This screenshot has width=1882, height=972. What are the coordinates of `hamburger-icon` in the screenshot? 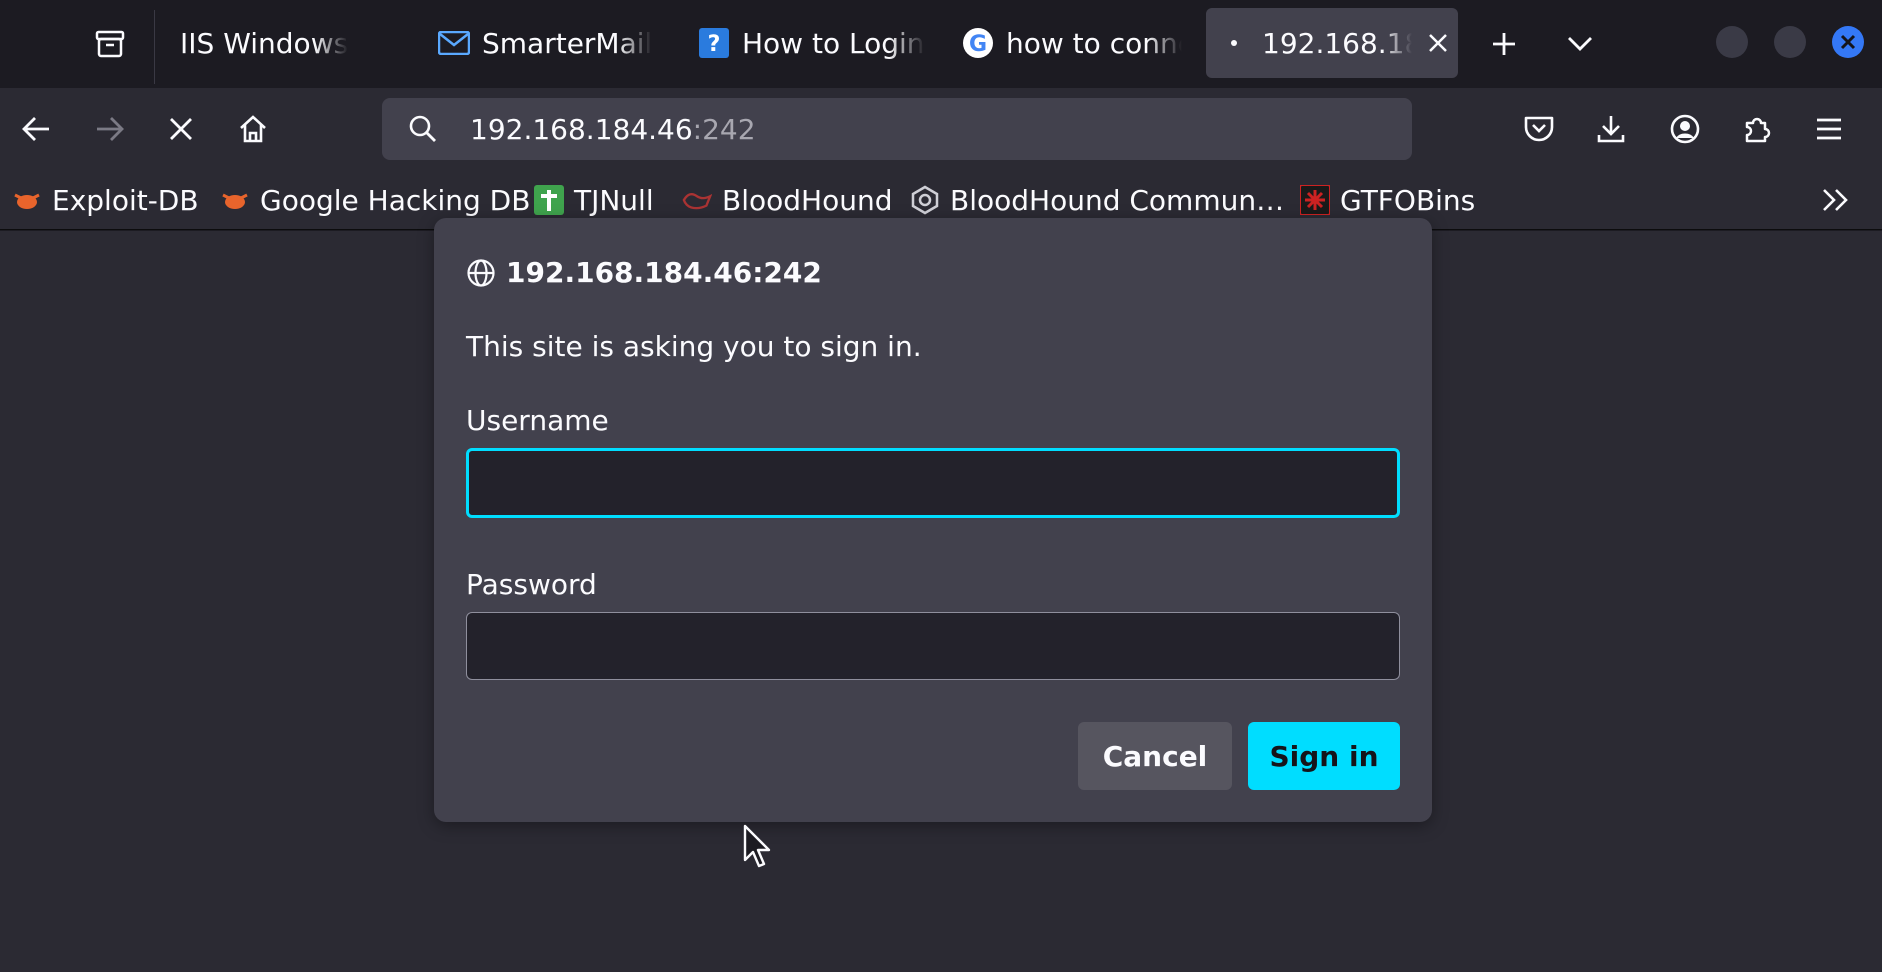 It's located at (1829, 129).